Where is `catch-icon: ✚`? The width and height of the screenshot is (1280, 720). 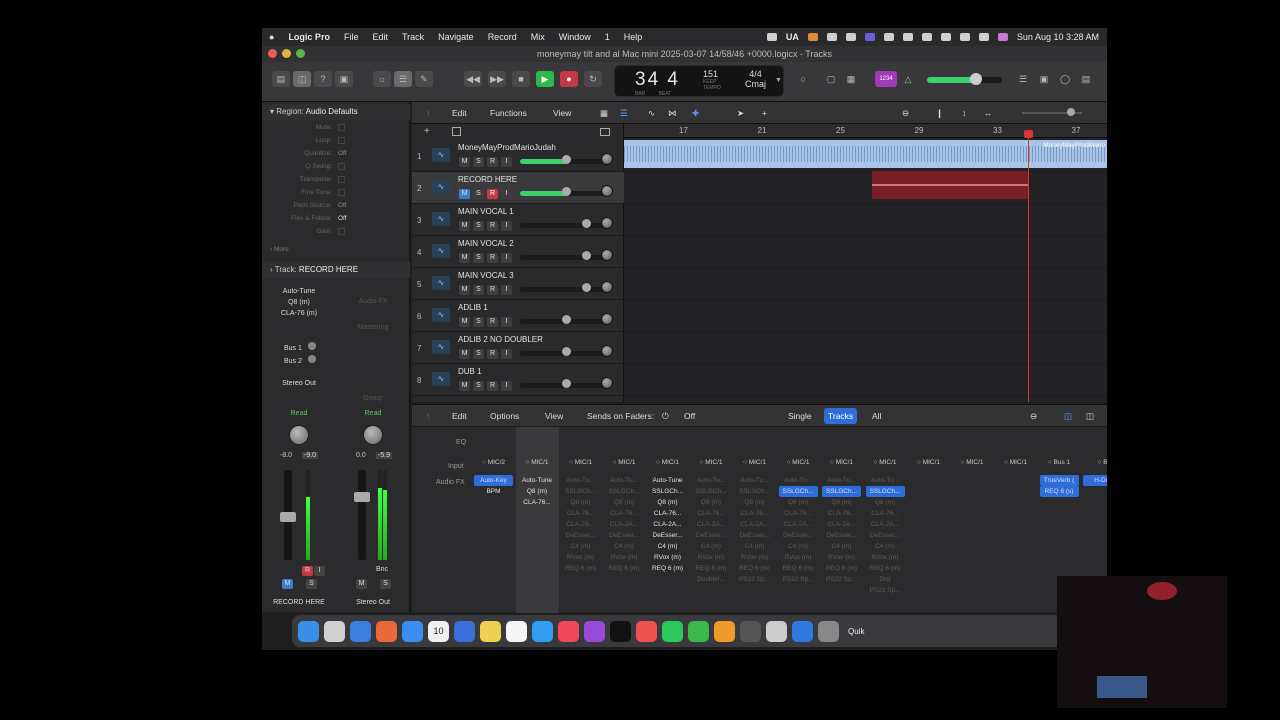
catch-icon: ✚ is located at coordinates (695, 113).